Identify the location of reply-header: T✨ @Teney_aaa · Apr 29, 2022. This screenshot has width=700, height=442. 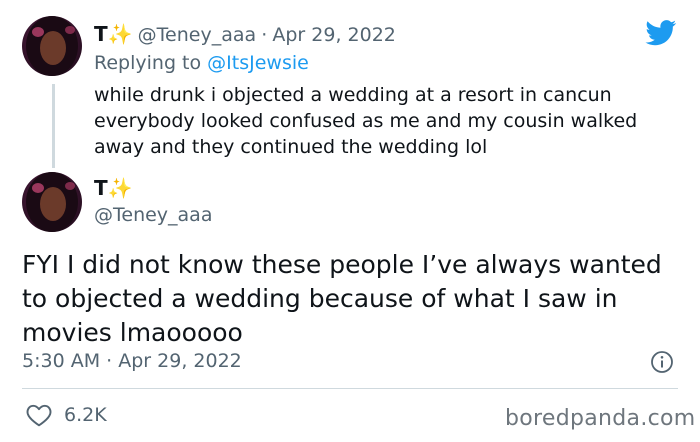
(245, 34).